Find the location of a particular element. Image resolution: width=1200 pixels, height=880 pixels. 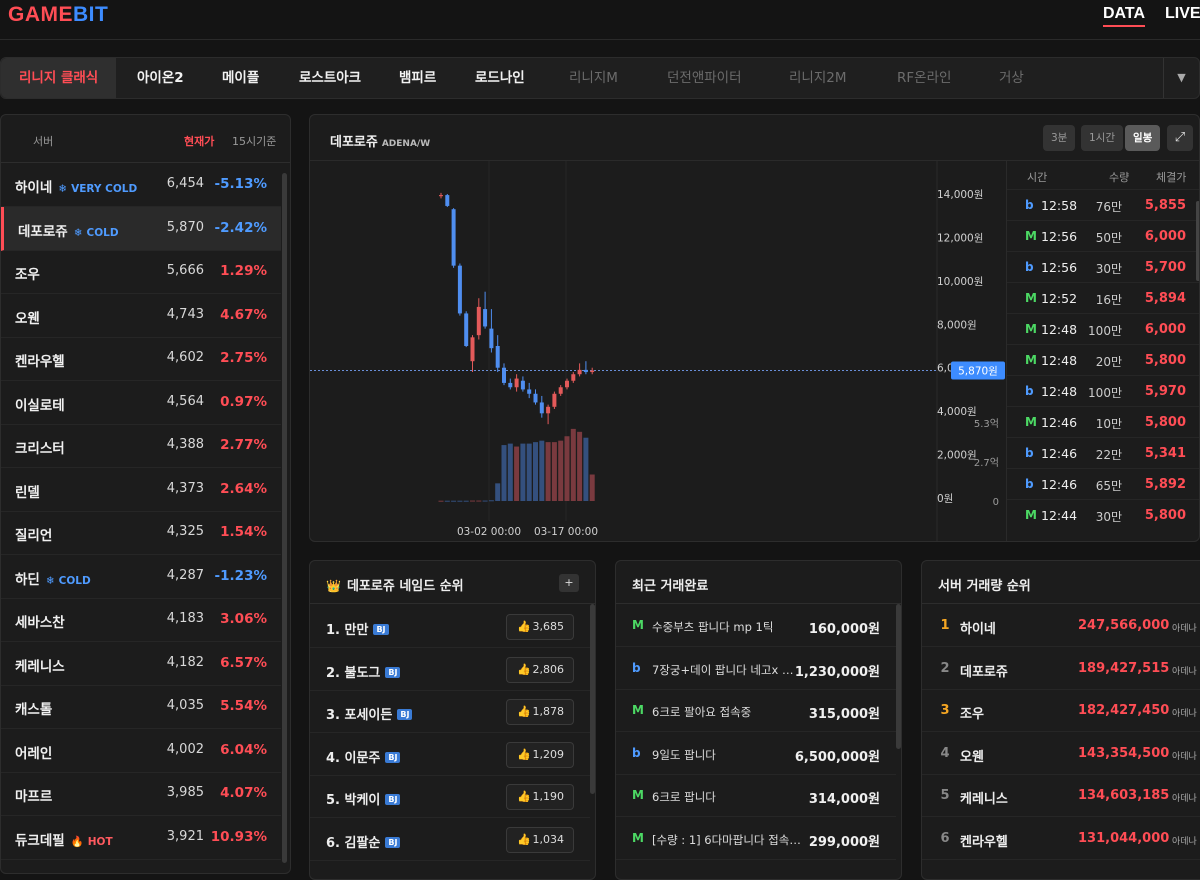

timeframe-daily-button: 일봉 is located at coordinates (1143, 138).